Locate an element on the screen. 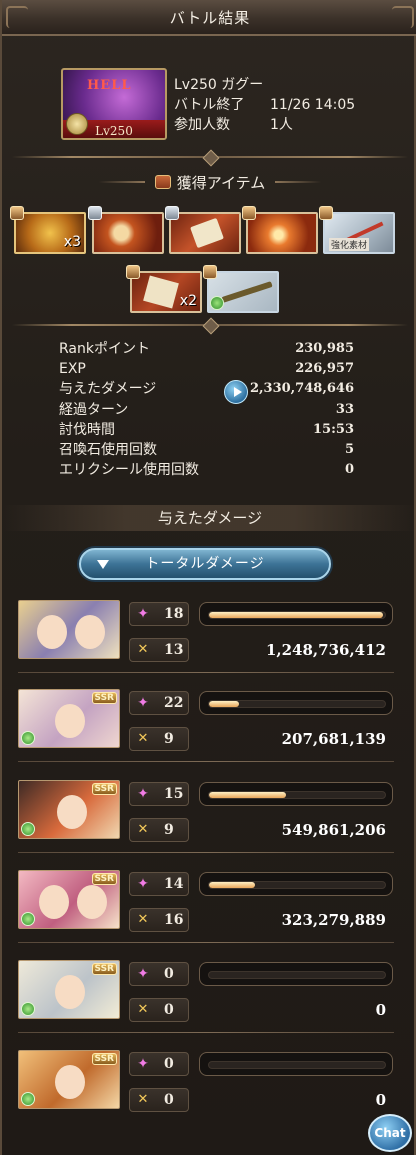 The width and height of the screenshot is (416, 1155). scroll-icon is located at coordinates (207, 233).